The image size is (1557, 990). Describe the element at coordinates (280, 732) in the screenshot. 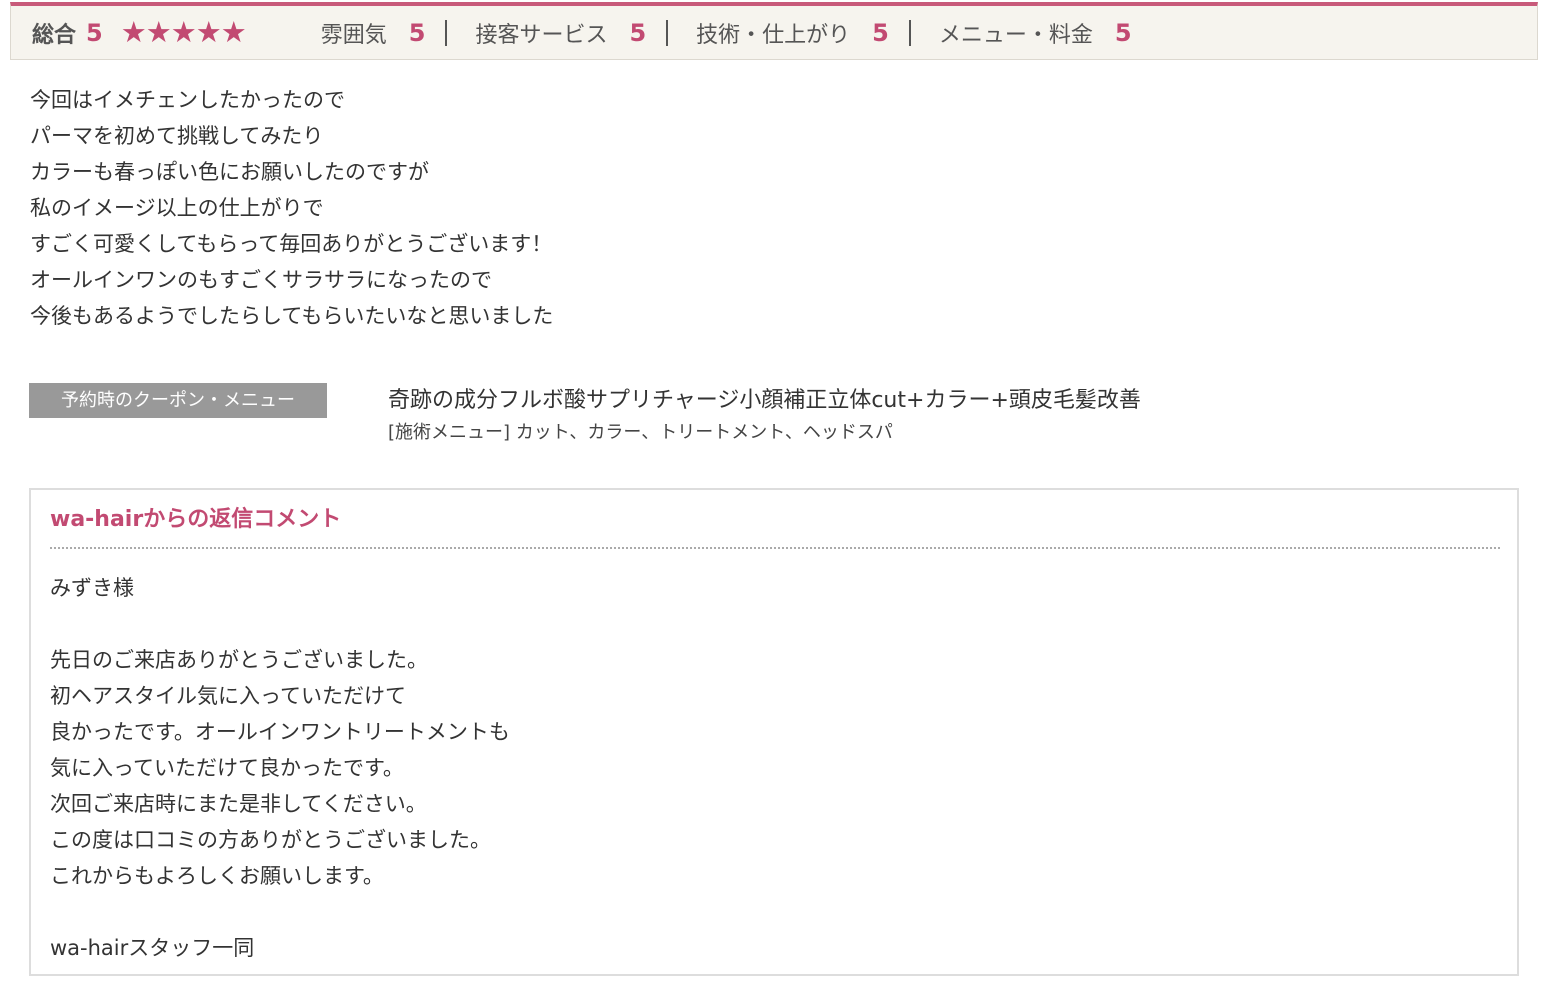

I see `reply-line: 良かったです。オールインワントリートメントも` at that location.